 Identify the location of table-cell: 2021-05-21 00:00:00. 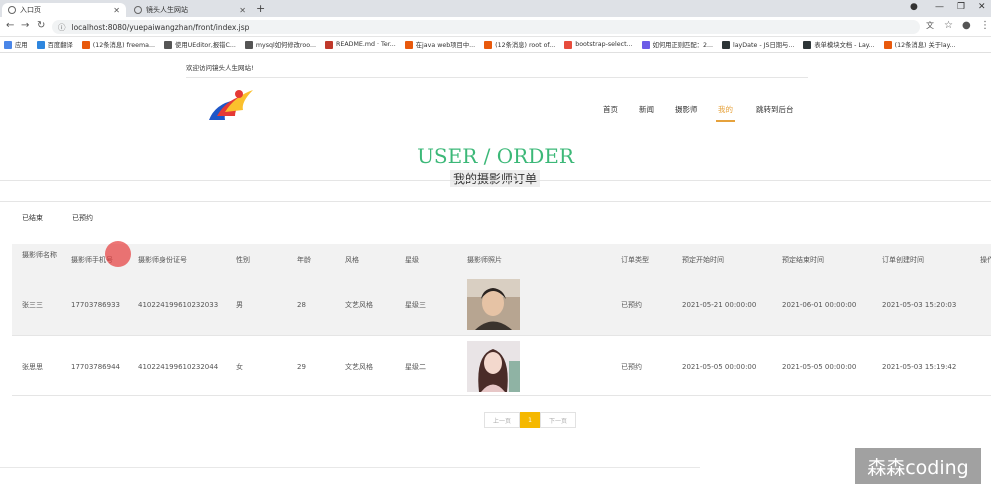
(719, 305).